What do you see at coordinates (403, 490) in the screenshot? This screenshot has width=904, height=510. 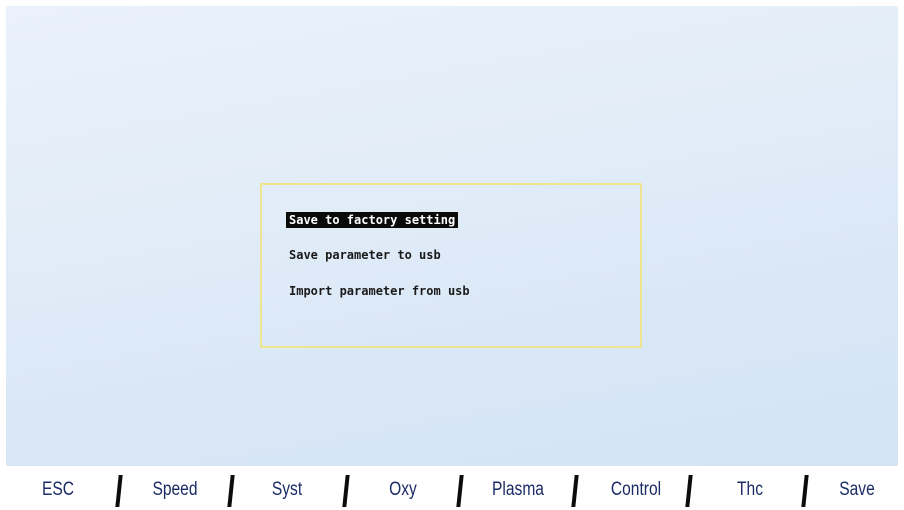 I see `fkey-oxy: Oxy` at bounding box center [403, 490].